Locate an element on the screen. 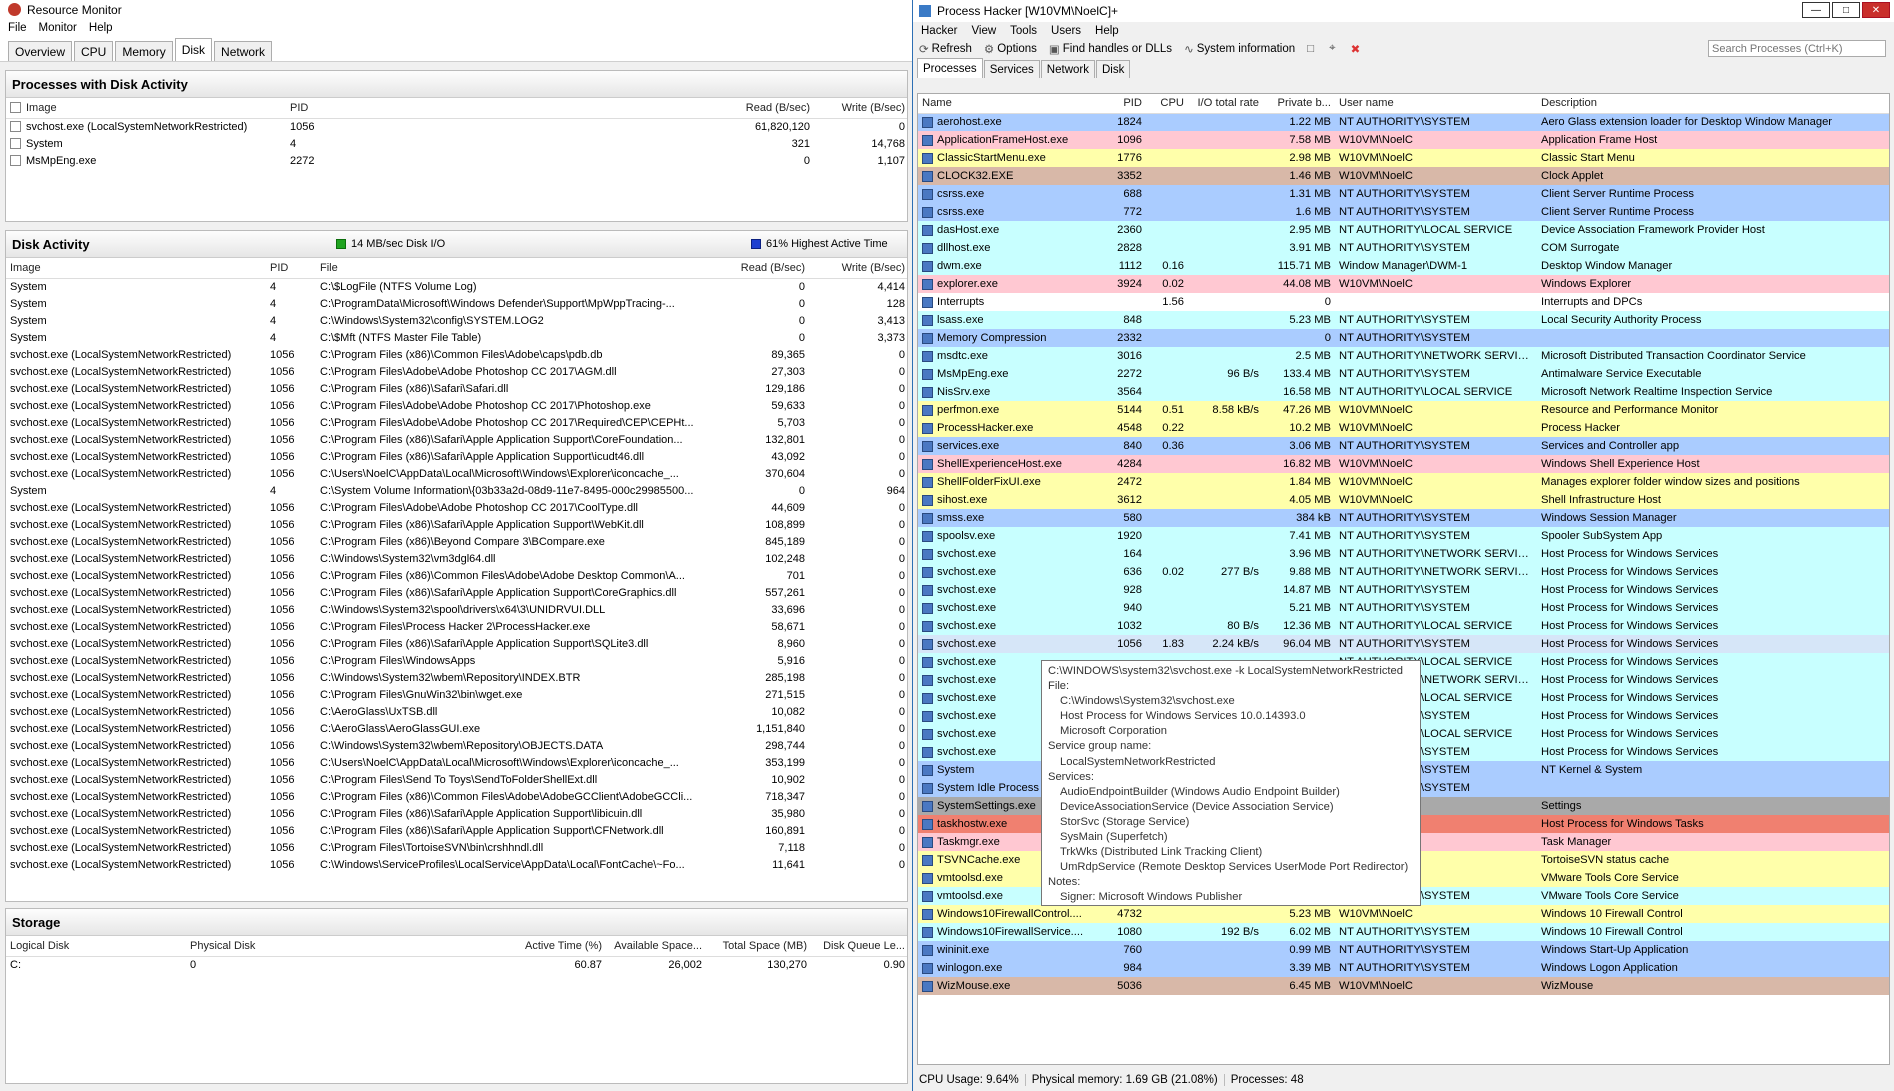  menu-monitor: Monitor is located at coordinates (58, 28).